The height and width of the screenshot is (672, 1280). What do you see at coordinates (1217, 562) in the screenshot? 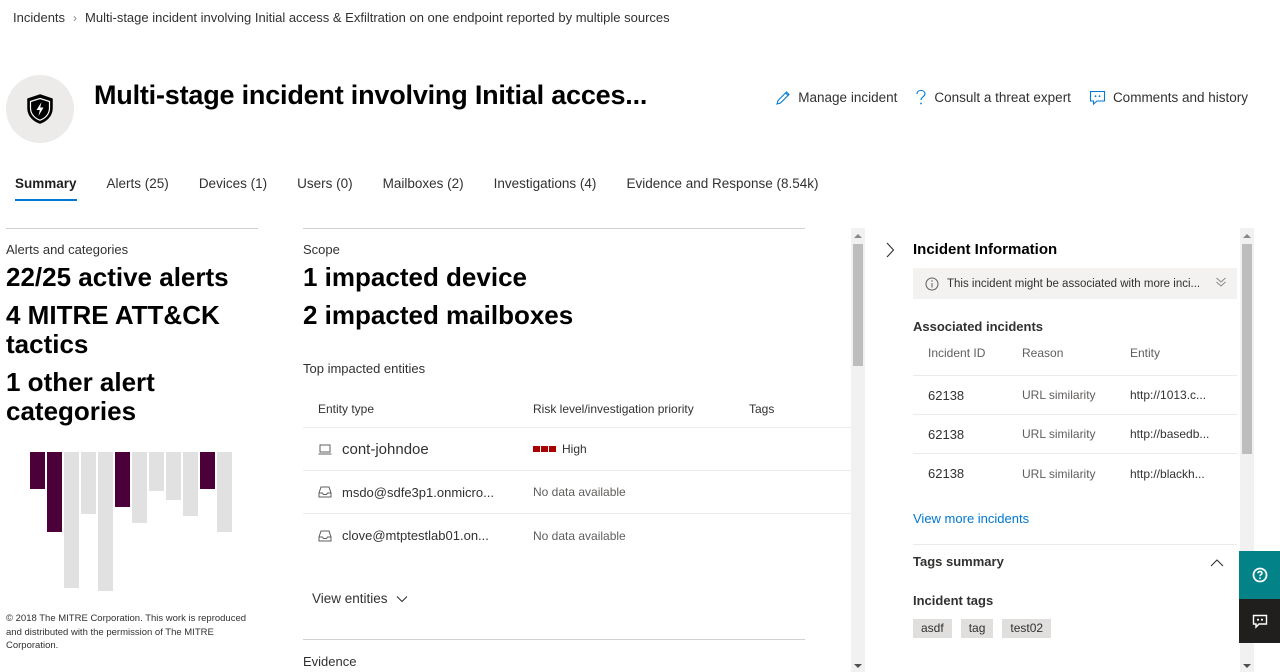
I see `chevron-up-icon` at bounding box center [1217, 562].